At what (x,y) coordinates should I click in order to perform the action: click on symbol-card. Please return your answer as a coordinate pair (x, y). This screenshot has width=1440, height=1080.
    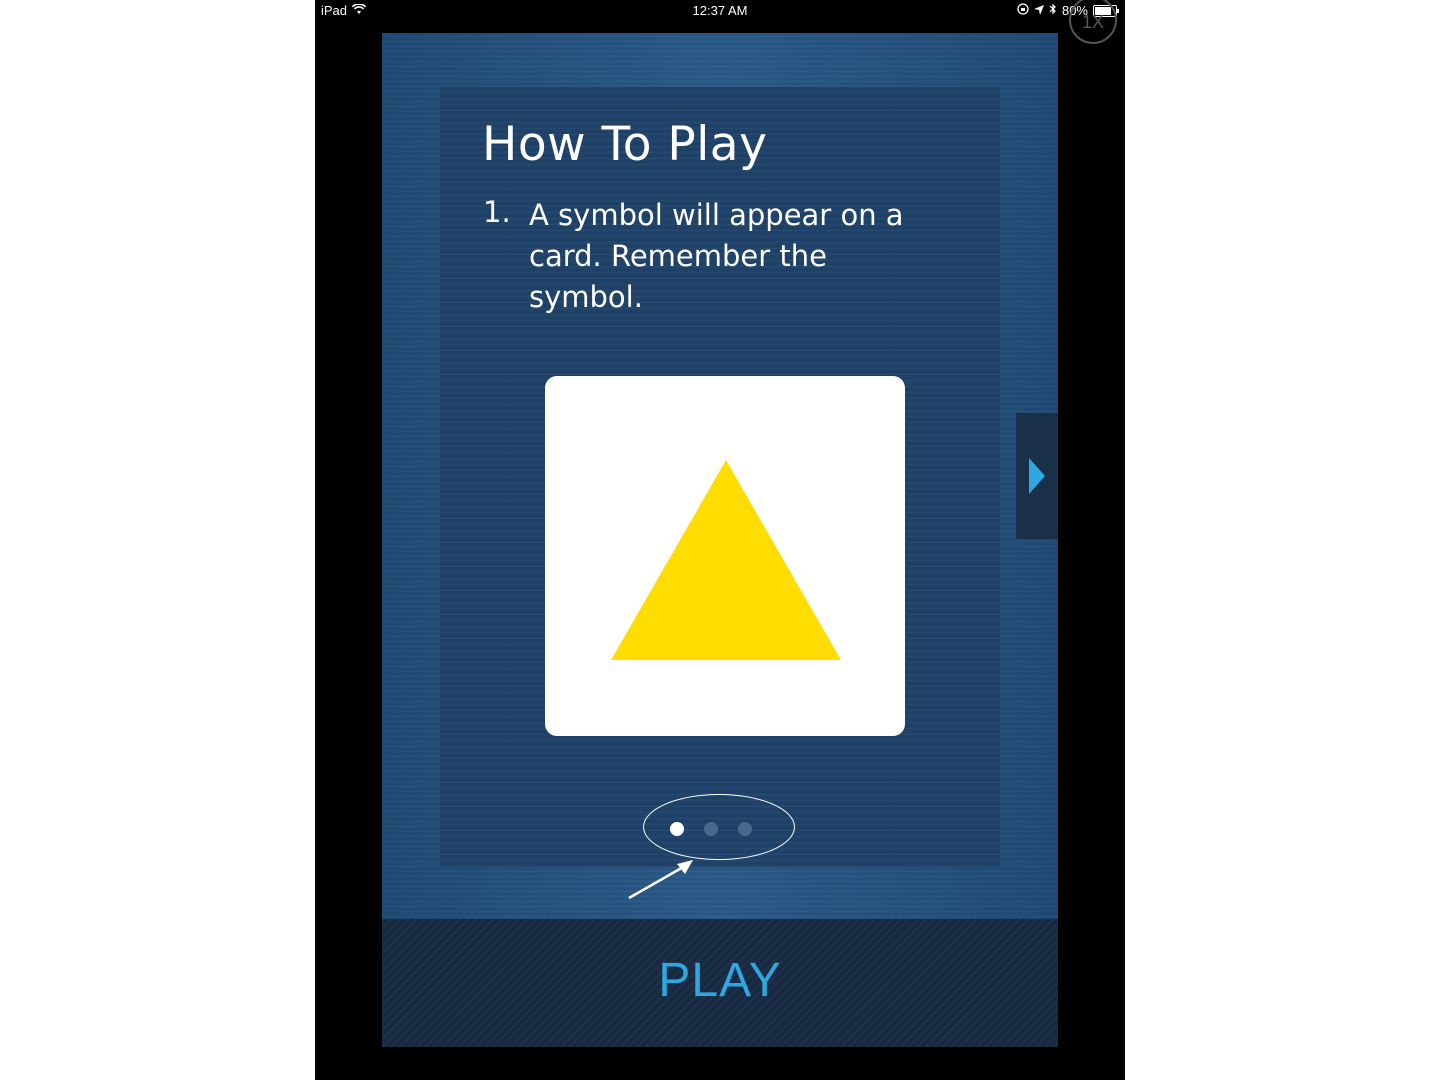
    Looking at the image, I should click on (725, 556).